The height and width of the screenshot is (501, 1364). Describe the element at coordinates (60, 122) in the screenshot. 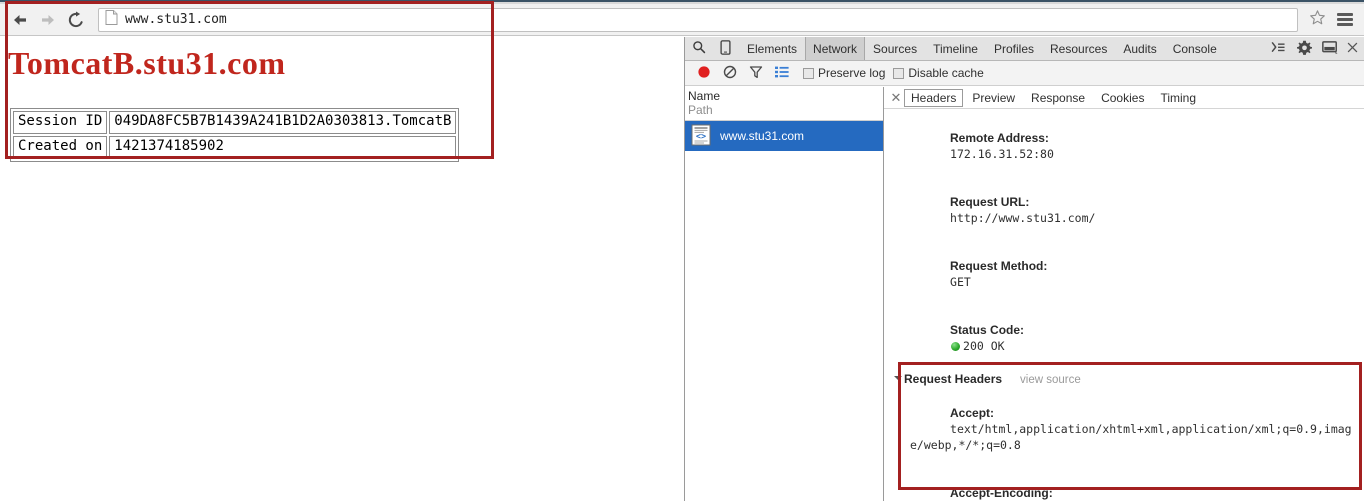

I see `session-id-label: Session ID` at that location.